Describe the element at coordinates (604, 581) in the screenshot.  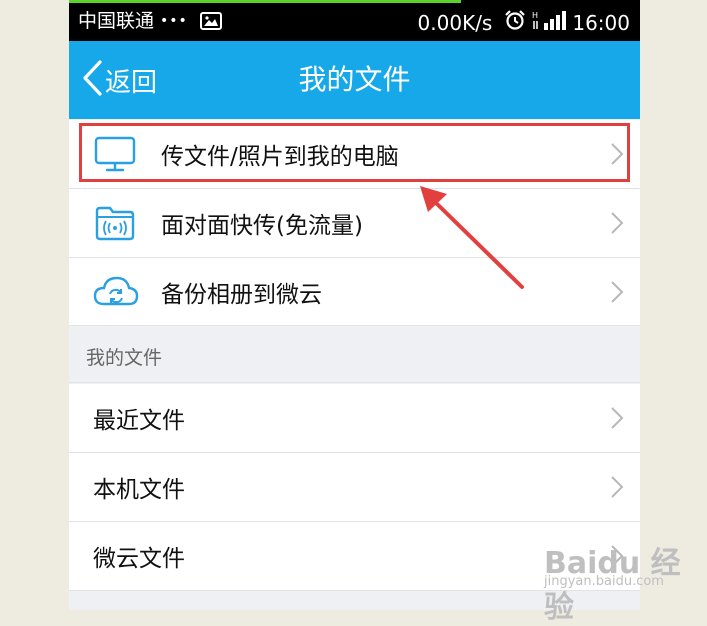
I see `watermark-url: jingyan.baidu.com` at that location.